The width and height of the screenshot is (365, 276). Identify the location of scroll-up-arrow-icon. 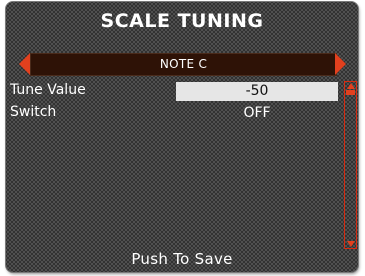
(351, 86).